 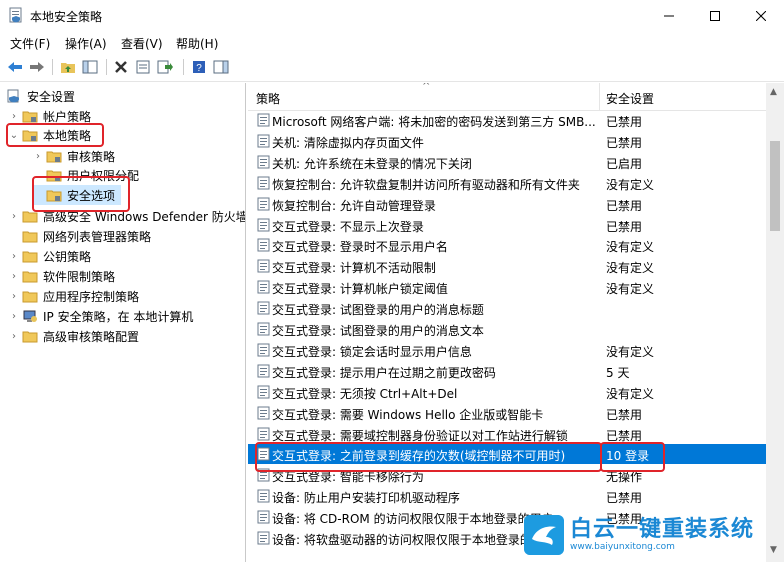 I want to click on help-icon: ?, so click(x=199, y=67).